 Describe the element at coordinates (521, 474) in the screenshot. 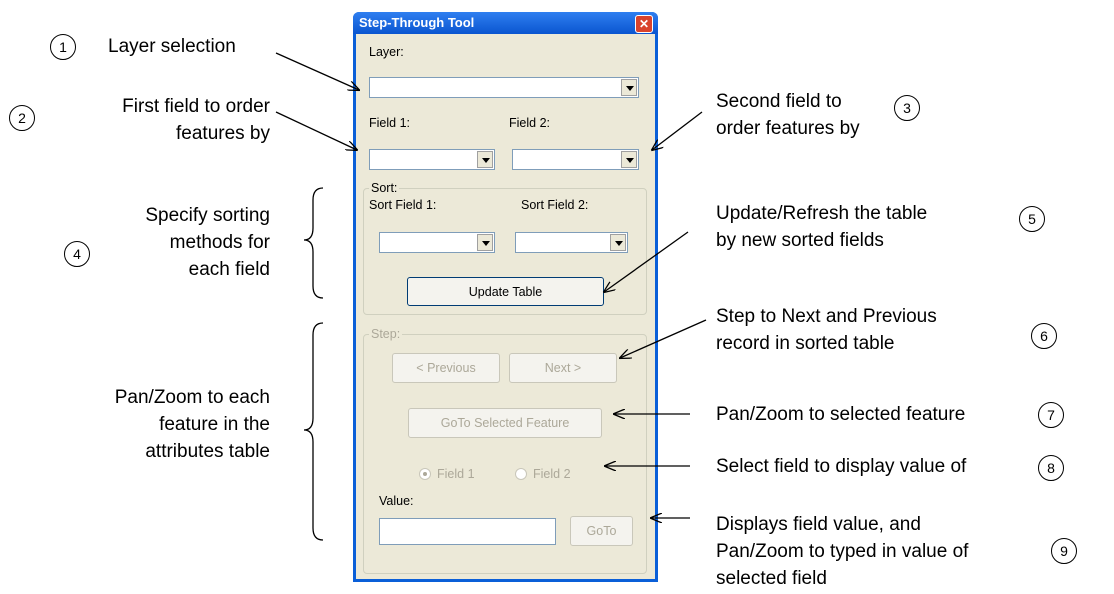

I see `radio-field2` at that location.